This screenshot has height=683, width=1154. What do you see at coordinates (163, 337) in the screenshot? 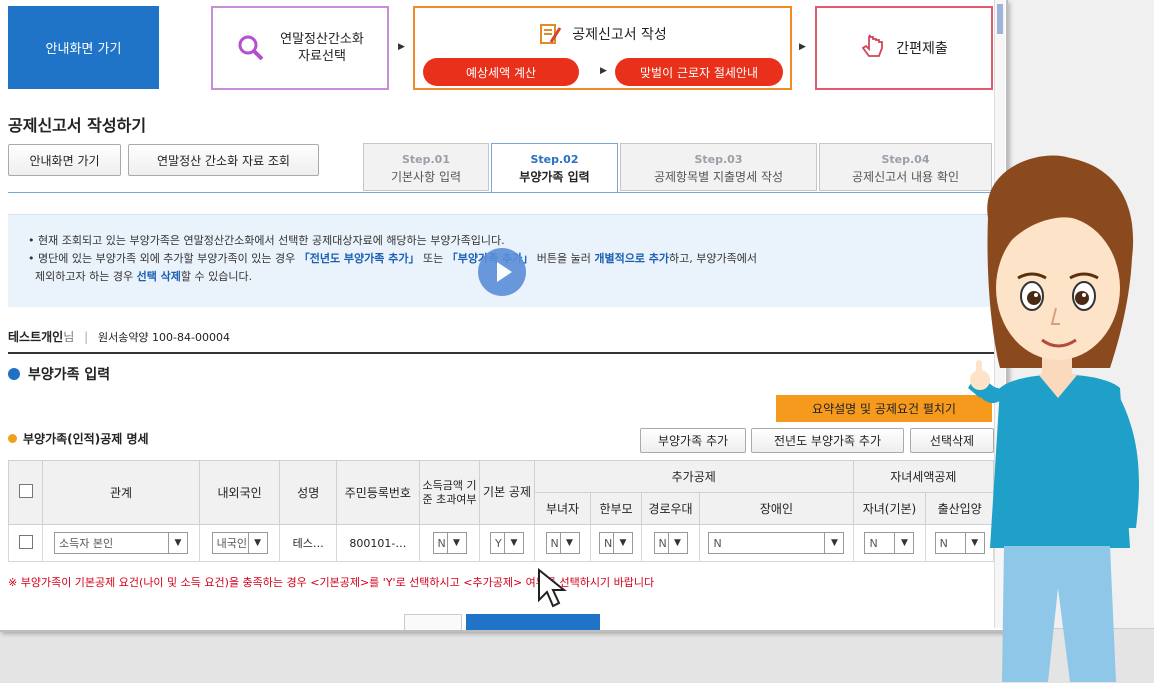
I see `company-info: 원서송약양 100-84-00004` at bounding box center [163, 337].